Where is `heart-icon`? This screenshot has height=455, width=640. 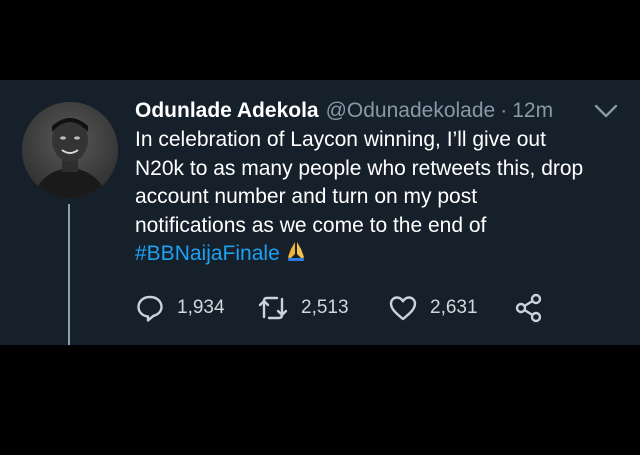 heart-icon is located at coordinates (403, 308).